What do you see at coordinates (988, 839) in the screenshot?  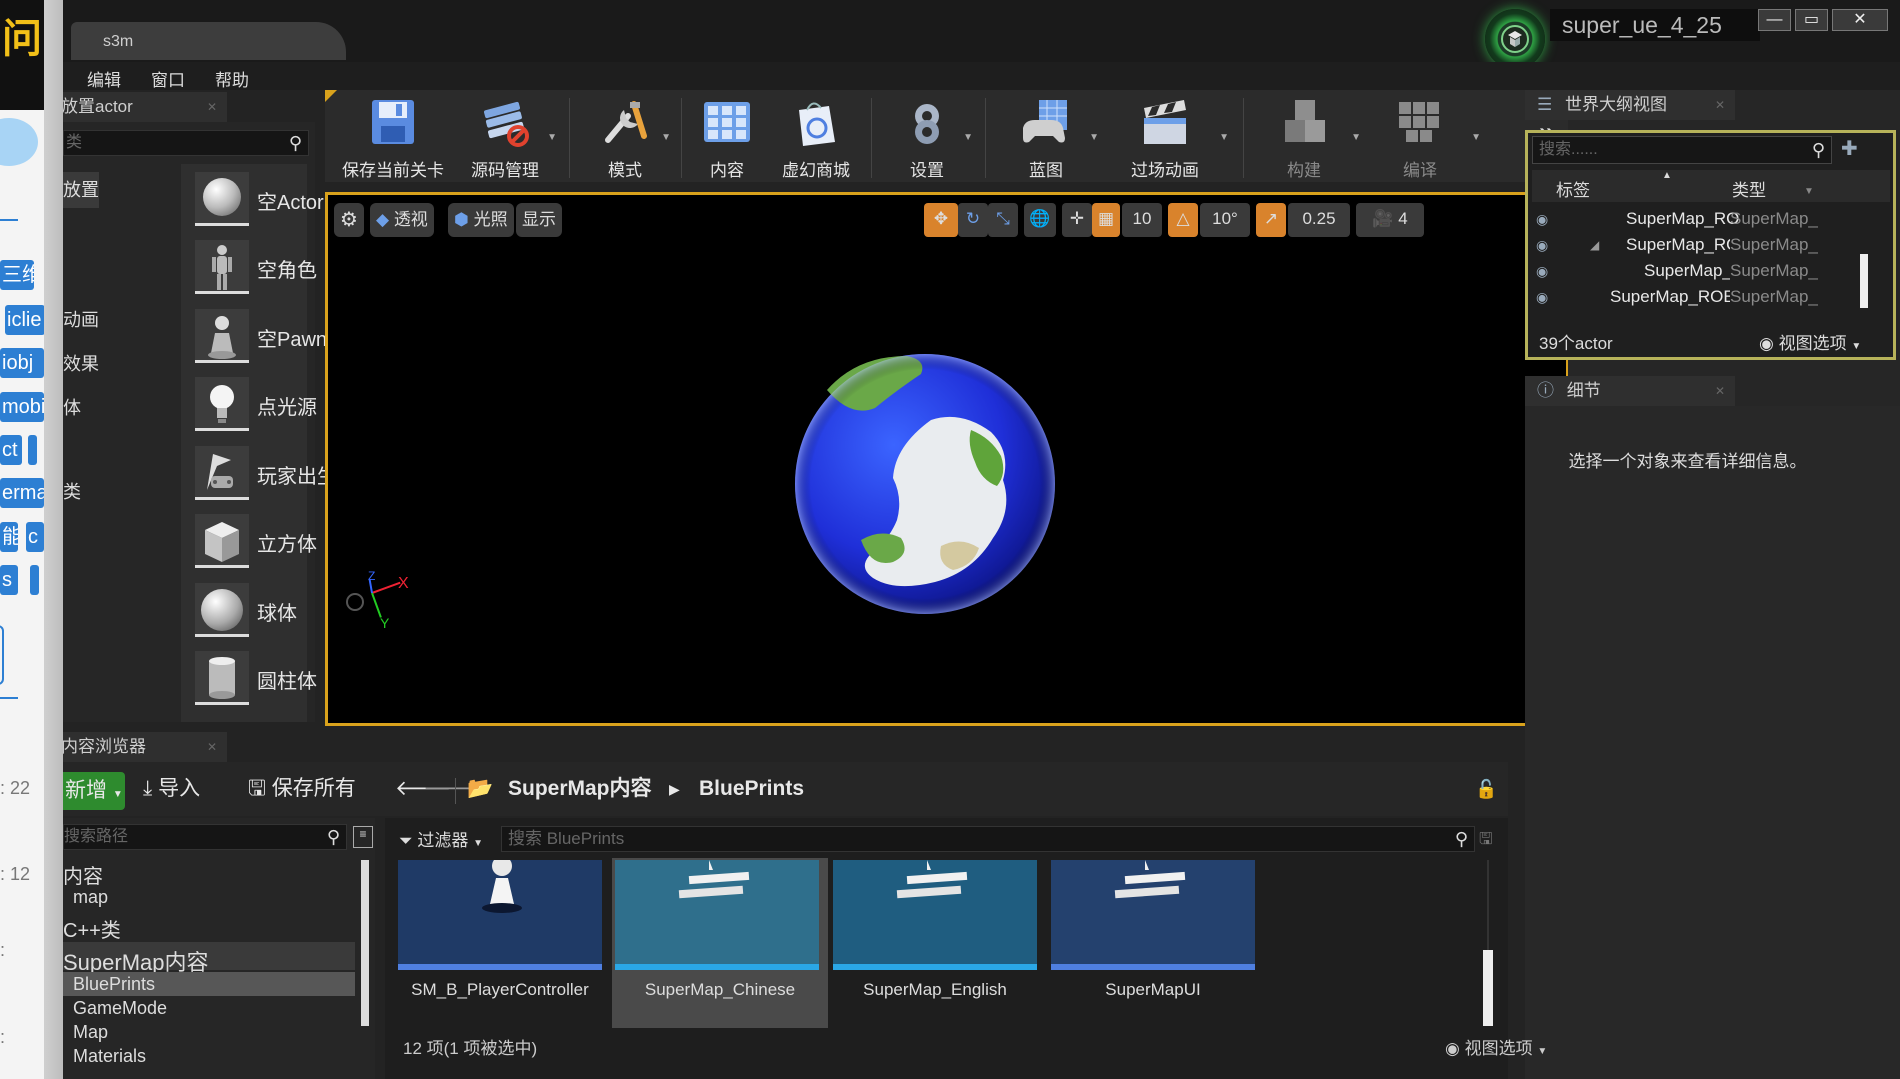 I see `asset-search-input: 搜索 BluePrints ⚲` at bounding box center [988, 839].